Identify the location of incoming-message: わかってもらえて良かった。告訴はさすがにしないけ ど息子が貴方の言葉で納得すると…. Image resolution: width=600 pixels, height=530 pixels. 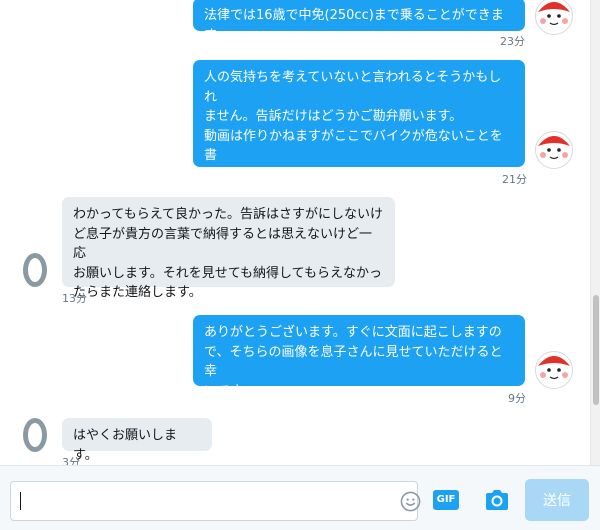
(228, 248).